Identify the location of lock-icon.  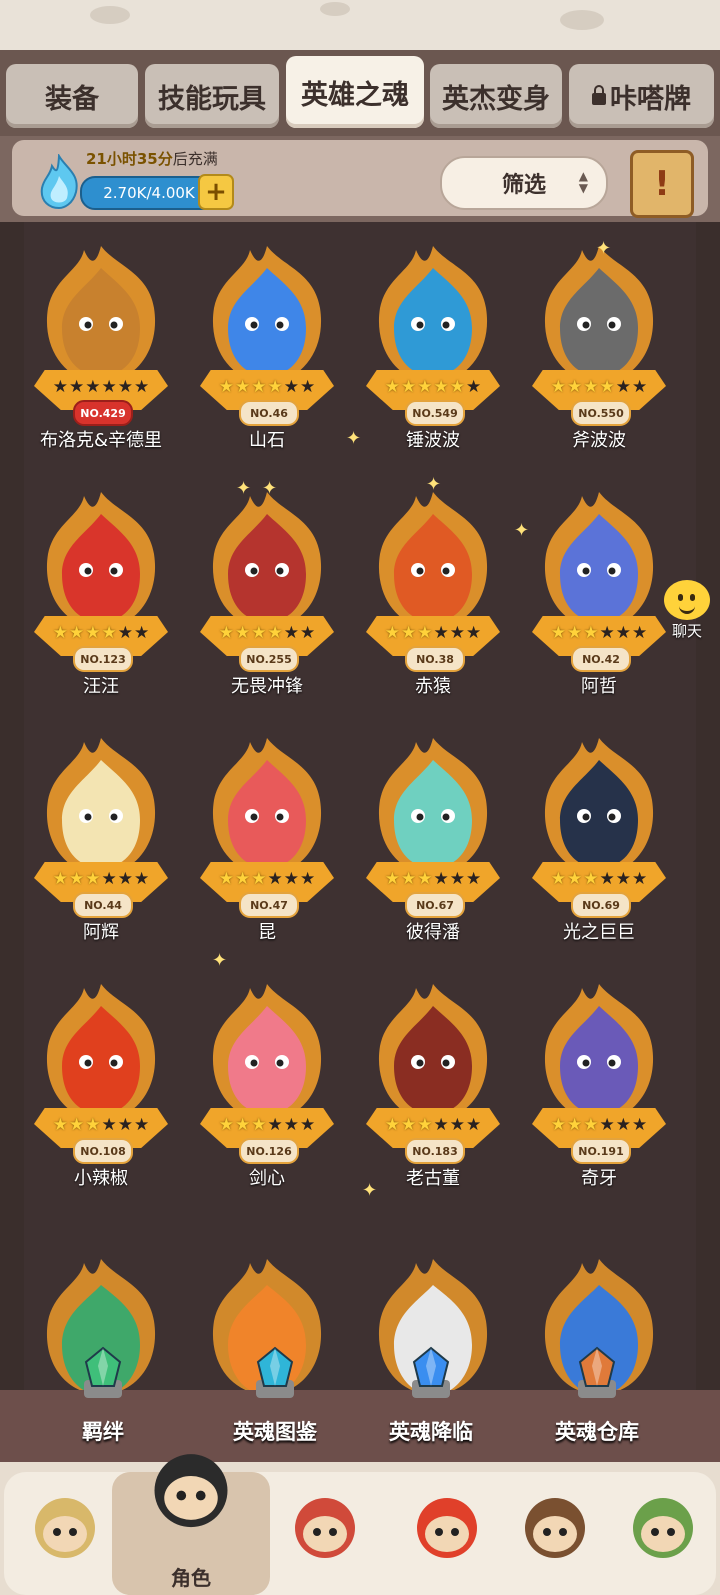
(599, 95).